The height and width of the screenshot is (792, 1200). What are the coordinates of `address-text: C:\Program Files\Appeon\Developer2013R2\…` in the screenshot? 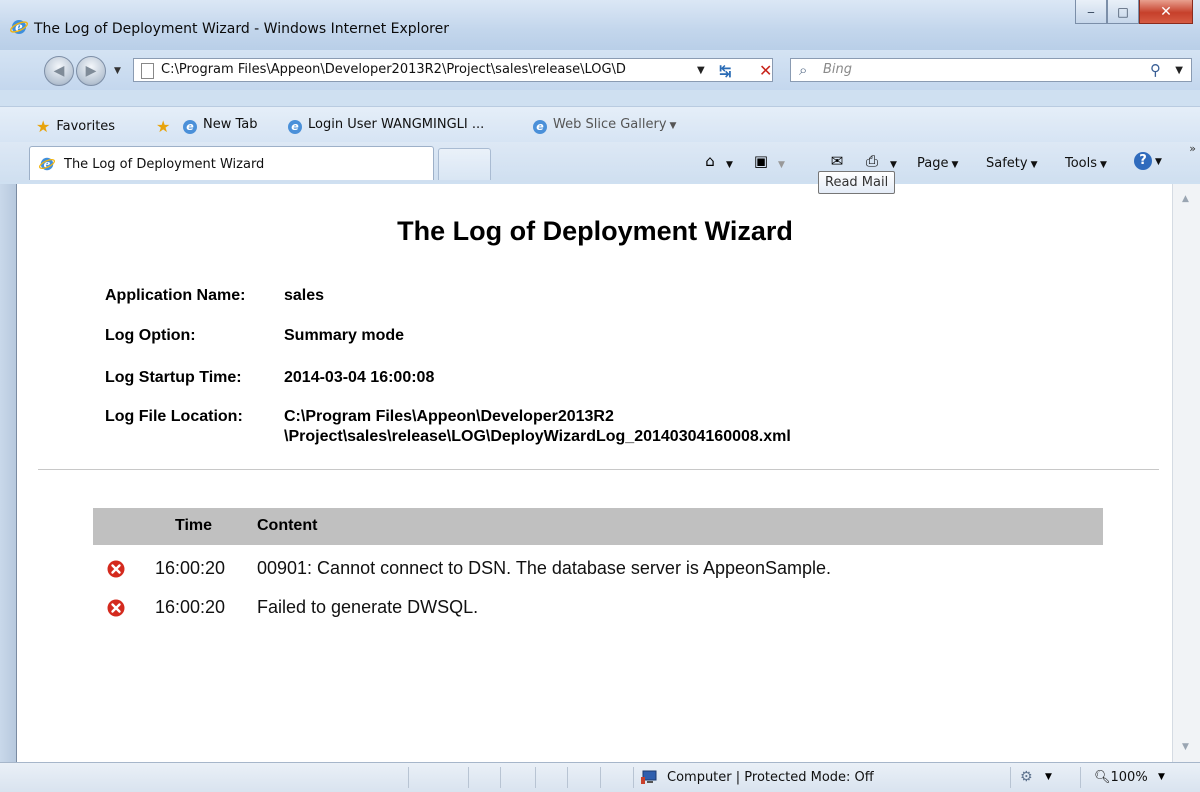 It's located at (393, 69).